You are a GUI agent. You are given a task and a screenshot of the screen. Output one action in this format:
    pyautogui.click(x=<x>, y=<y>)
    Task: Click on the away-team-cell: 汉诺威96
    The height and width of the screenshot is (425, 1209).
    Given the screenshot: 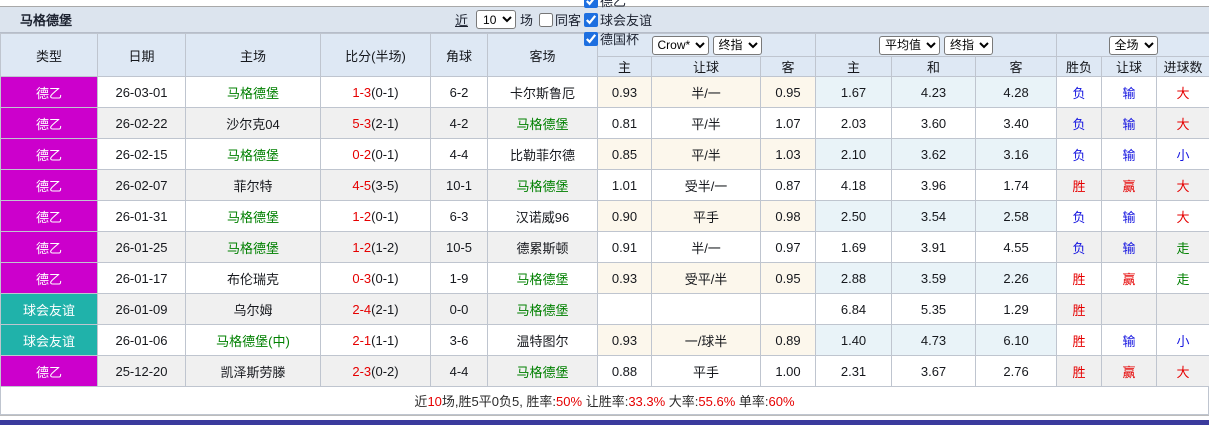 What is the action you would take?
    pyautogui.click(x=542, y=216)
    